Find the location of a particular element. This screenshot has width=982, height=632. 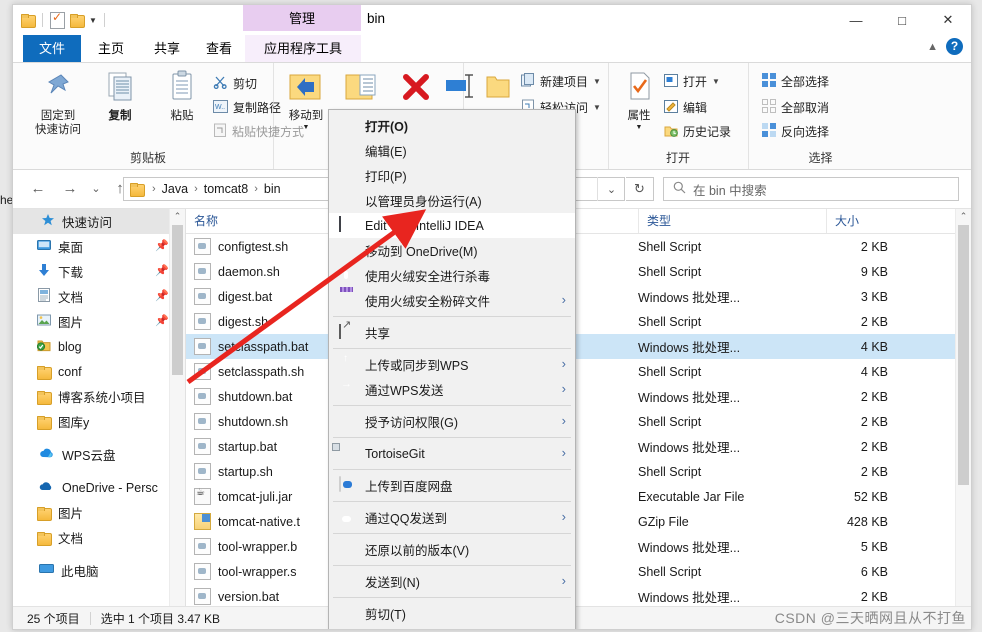

sidebar-item-desktop: 桌面 📌 is located at coordinates (99, 246).